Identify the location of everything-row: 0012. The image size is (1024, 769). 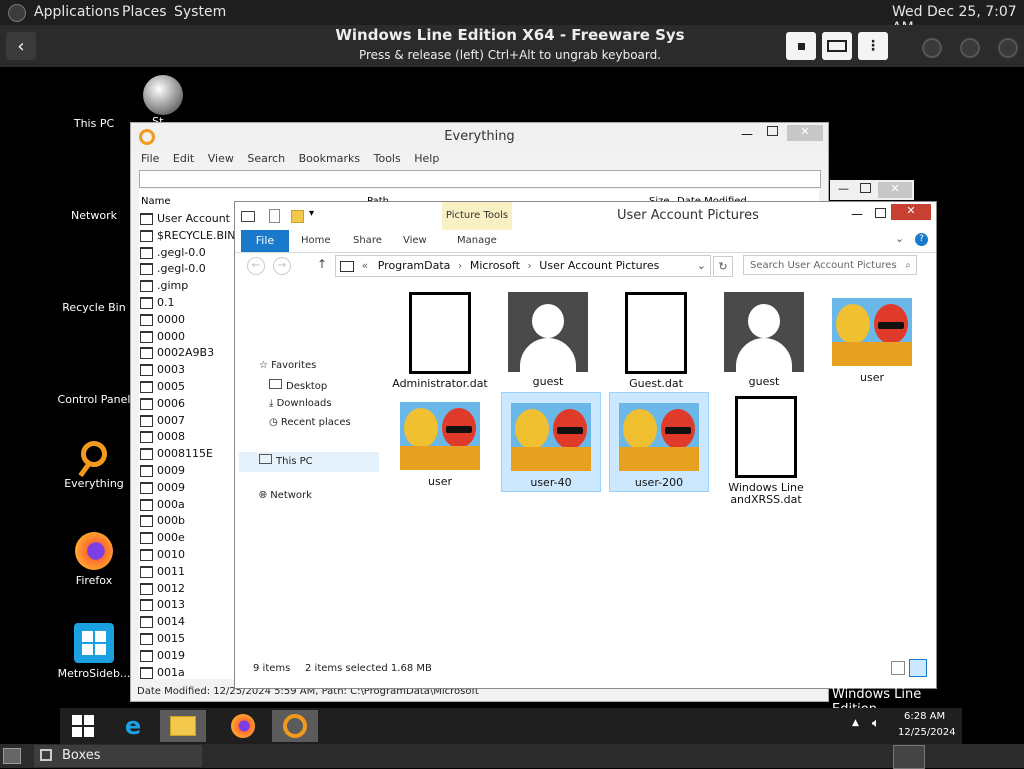
(162, 590).